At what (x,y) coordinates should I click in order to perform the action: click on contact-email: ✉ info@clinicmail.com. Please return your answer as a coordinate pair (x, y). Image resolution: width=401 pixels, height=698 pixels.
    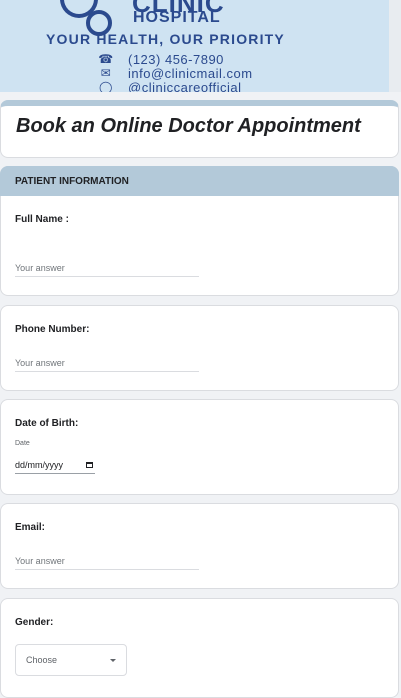
    Looking at the image, I should click on (174, 73).